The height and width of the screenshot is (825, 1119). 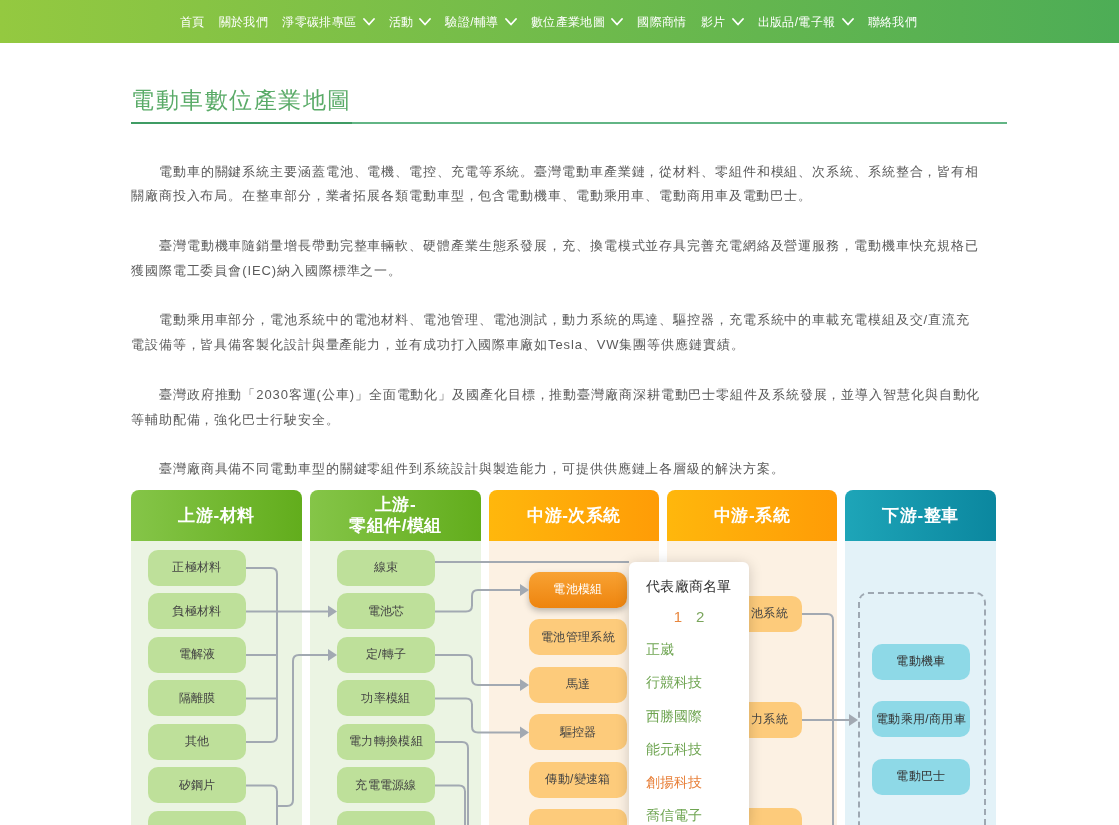 I want to click on diagram-node: 電動乘用/商用車, so click(x=921, y=719).